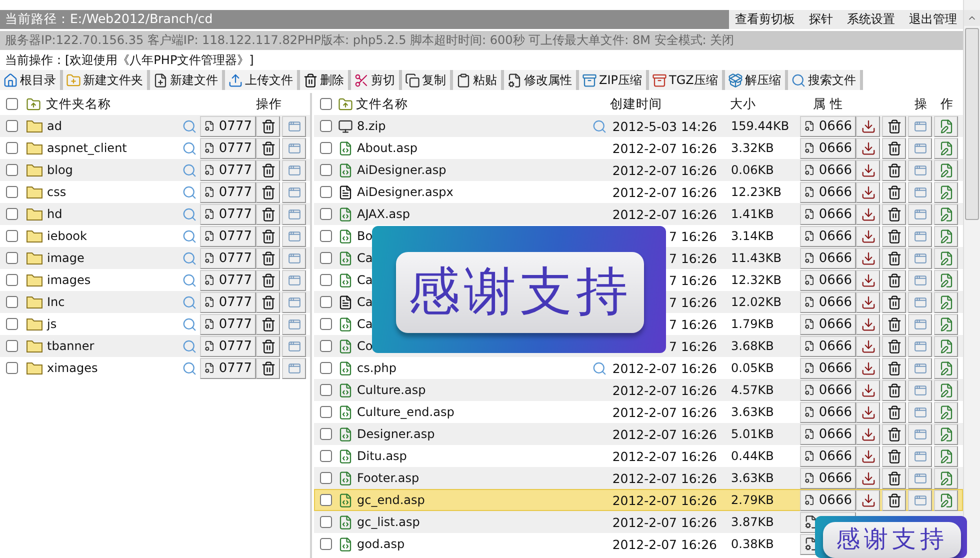  Describe the element at coordinates (752, 522) in the screenshot. I see `file-size: 3.87KB` at that location.